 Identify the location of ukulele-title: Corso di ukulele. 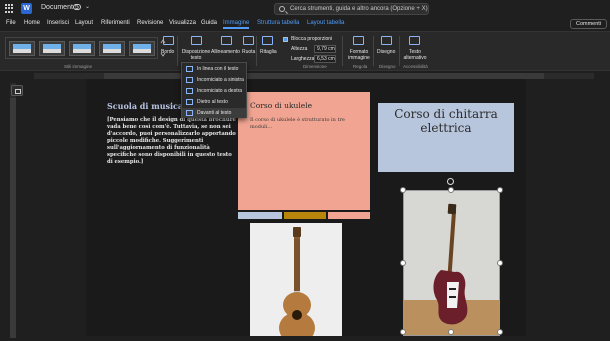
(281, 105).